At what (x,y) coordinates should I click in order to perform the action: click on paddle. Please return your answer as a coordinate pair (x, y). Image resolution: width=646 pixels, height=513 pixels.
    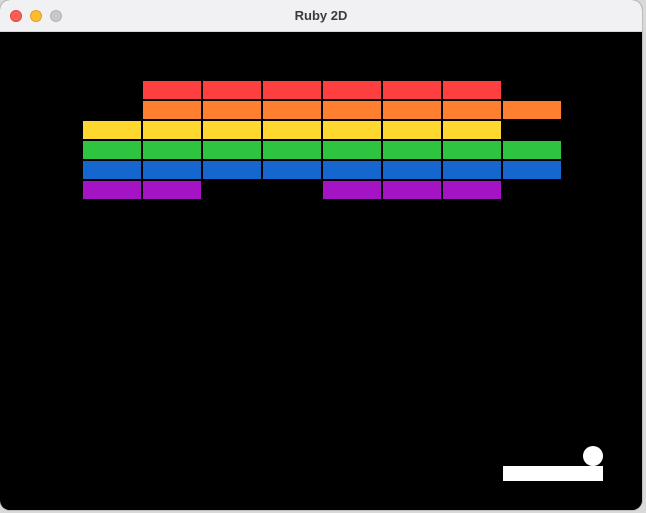
    Looking at the image, I should click on (553, 473).